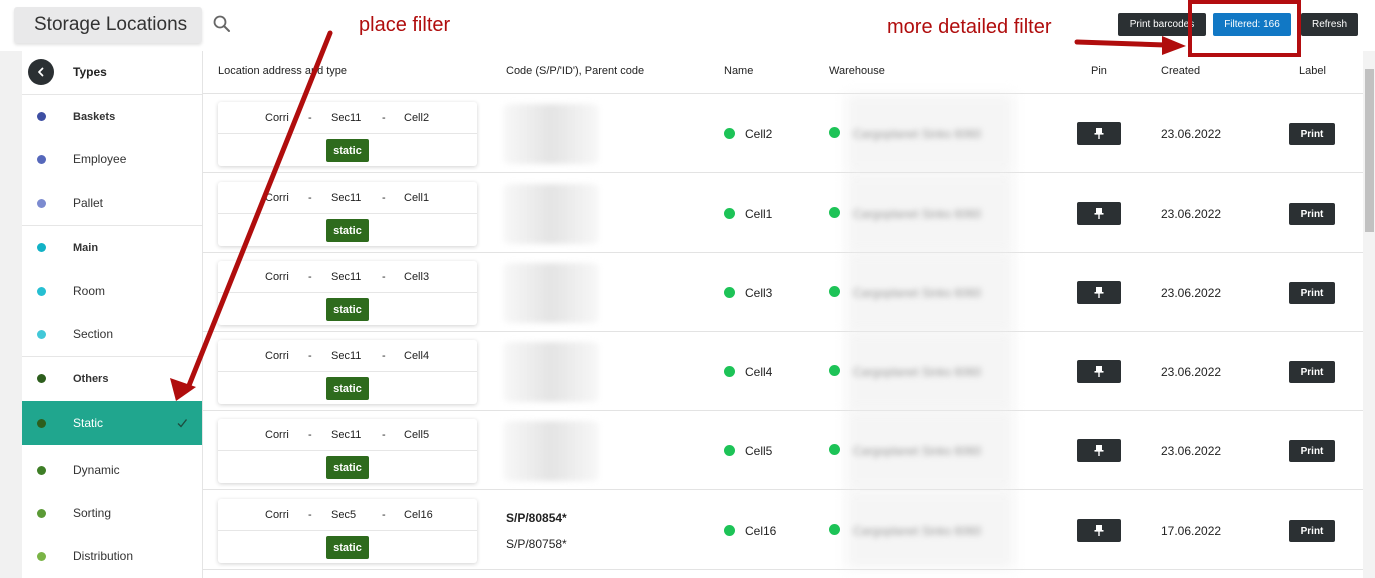  Describe the element at coordinates (112, 378) in the screenshot. I see `sidebar-item-others: Others` at that location.